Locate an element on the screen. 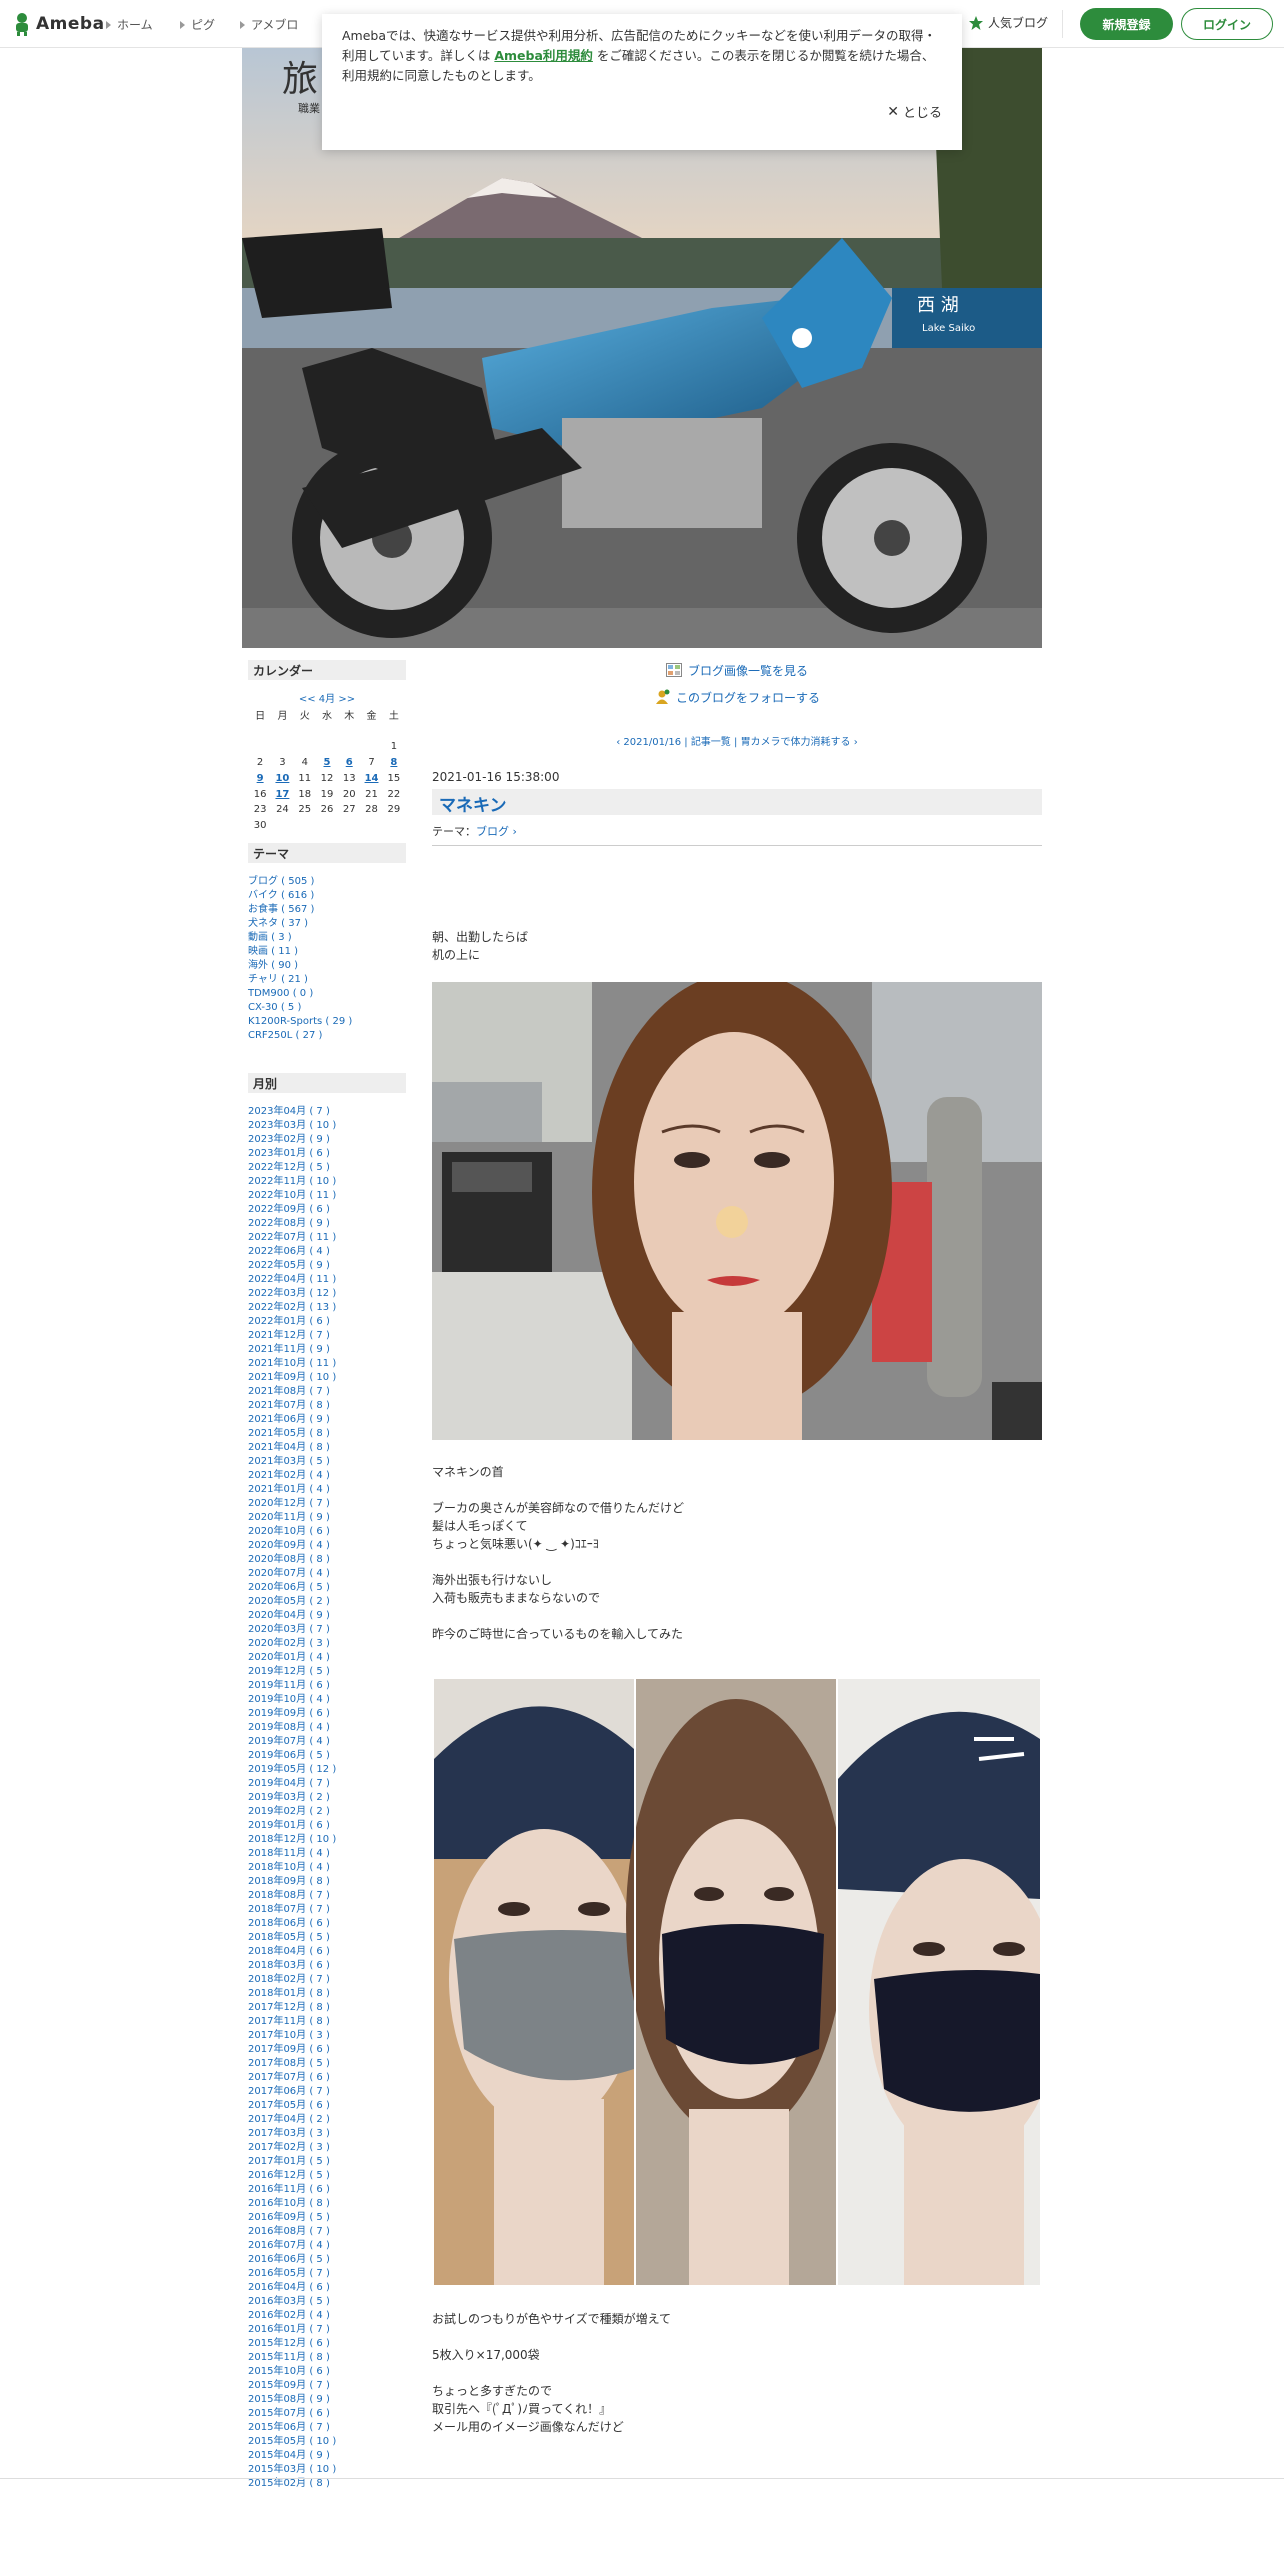 The width and height of the screenshot is (1284, 2568). monthly-archive-link: 2016年12月 ( 5 ) is located at coordinates (327, 2176).